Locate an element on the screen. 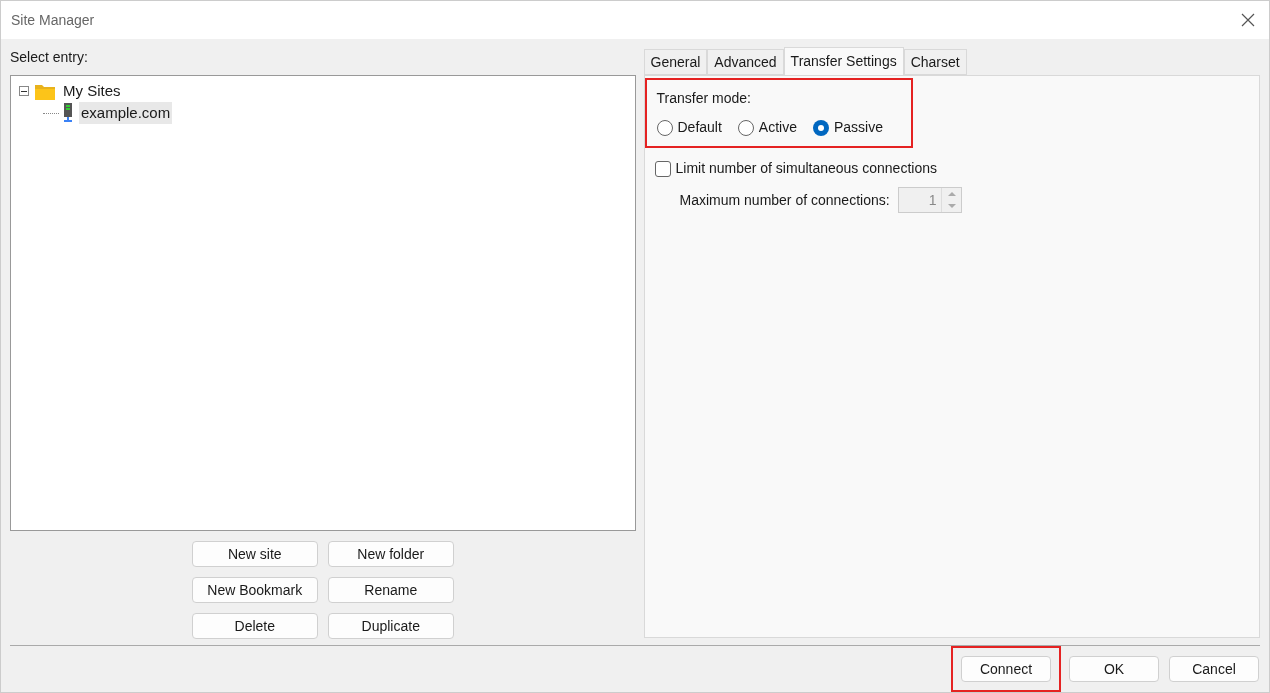  folder-icon is located at coordinates (45, 91).